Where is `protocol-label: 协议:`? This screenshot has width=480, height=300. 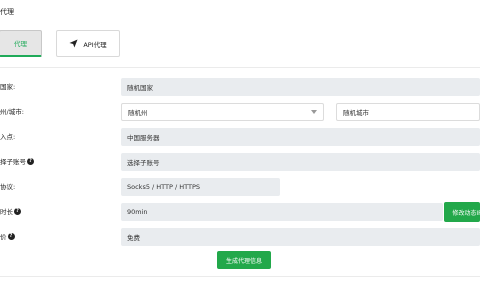 protocol-label: 协议: is located at coordinates (8, 187).